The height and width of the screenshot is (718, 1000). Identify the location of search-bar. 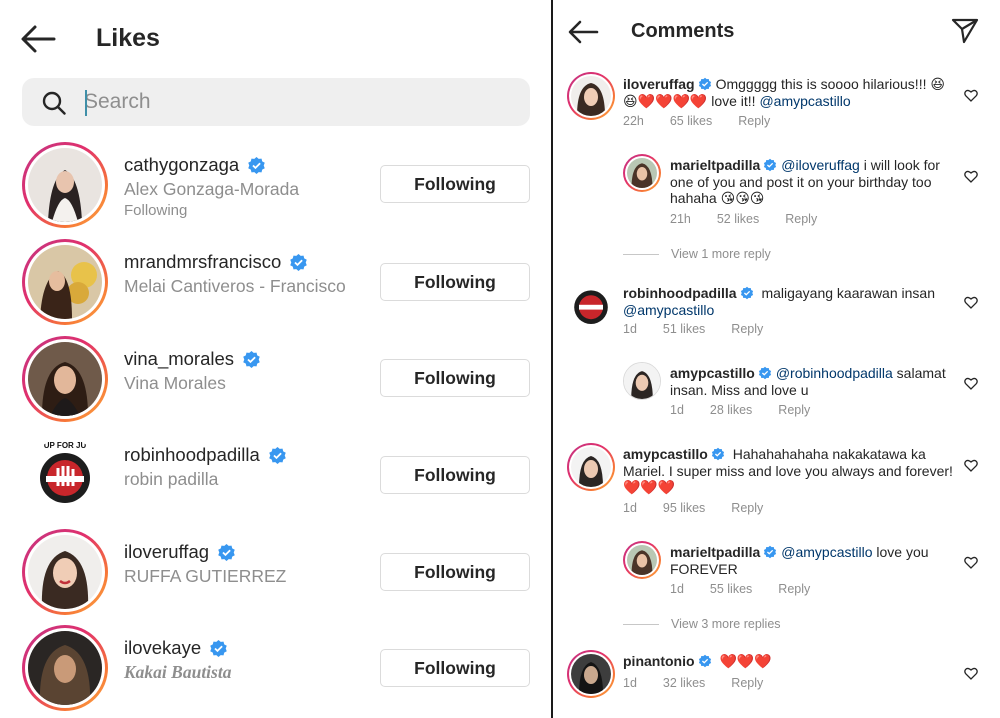
(276, 102).